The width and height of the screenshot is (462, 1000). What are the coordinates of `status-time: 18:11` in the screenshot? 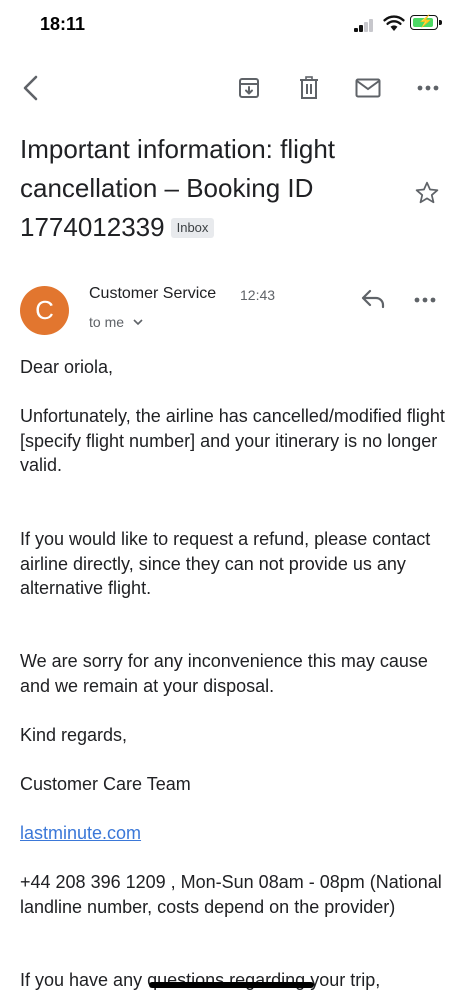 It's located at (63, 24).